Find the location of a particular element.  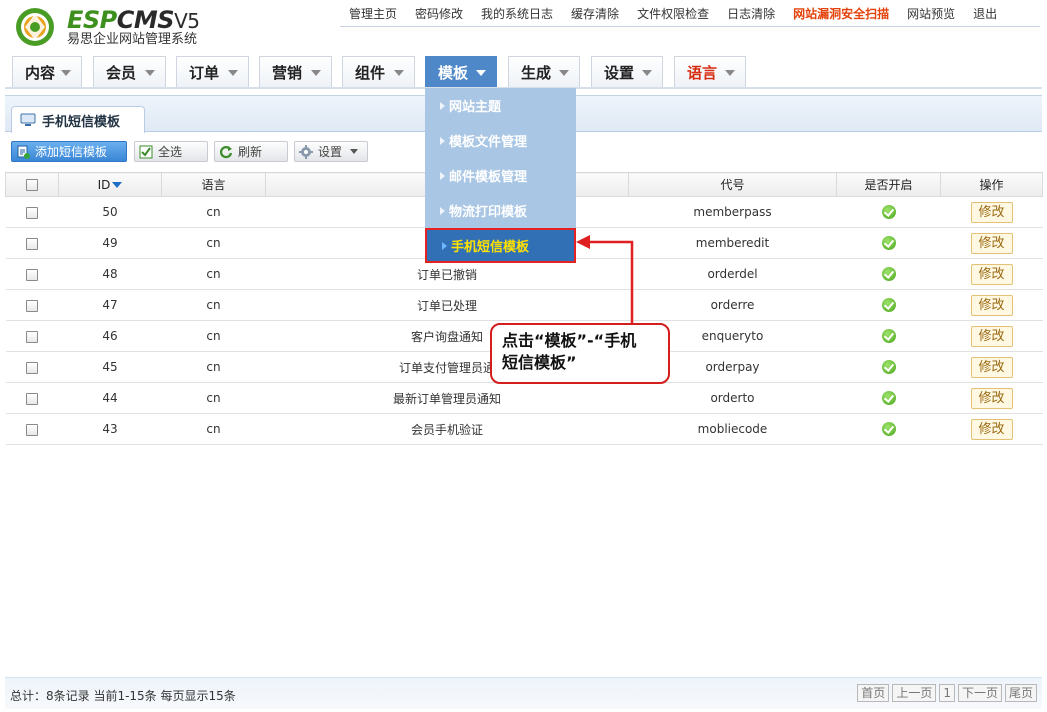

top-nav-link: 网站预览 is located at coordinates (931, 14).